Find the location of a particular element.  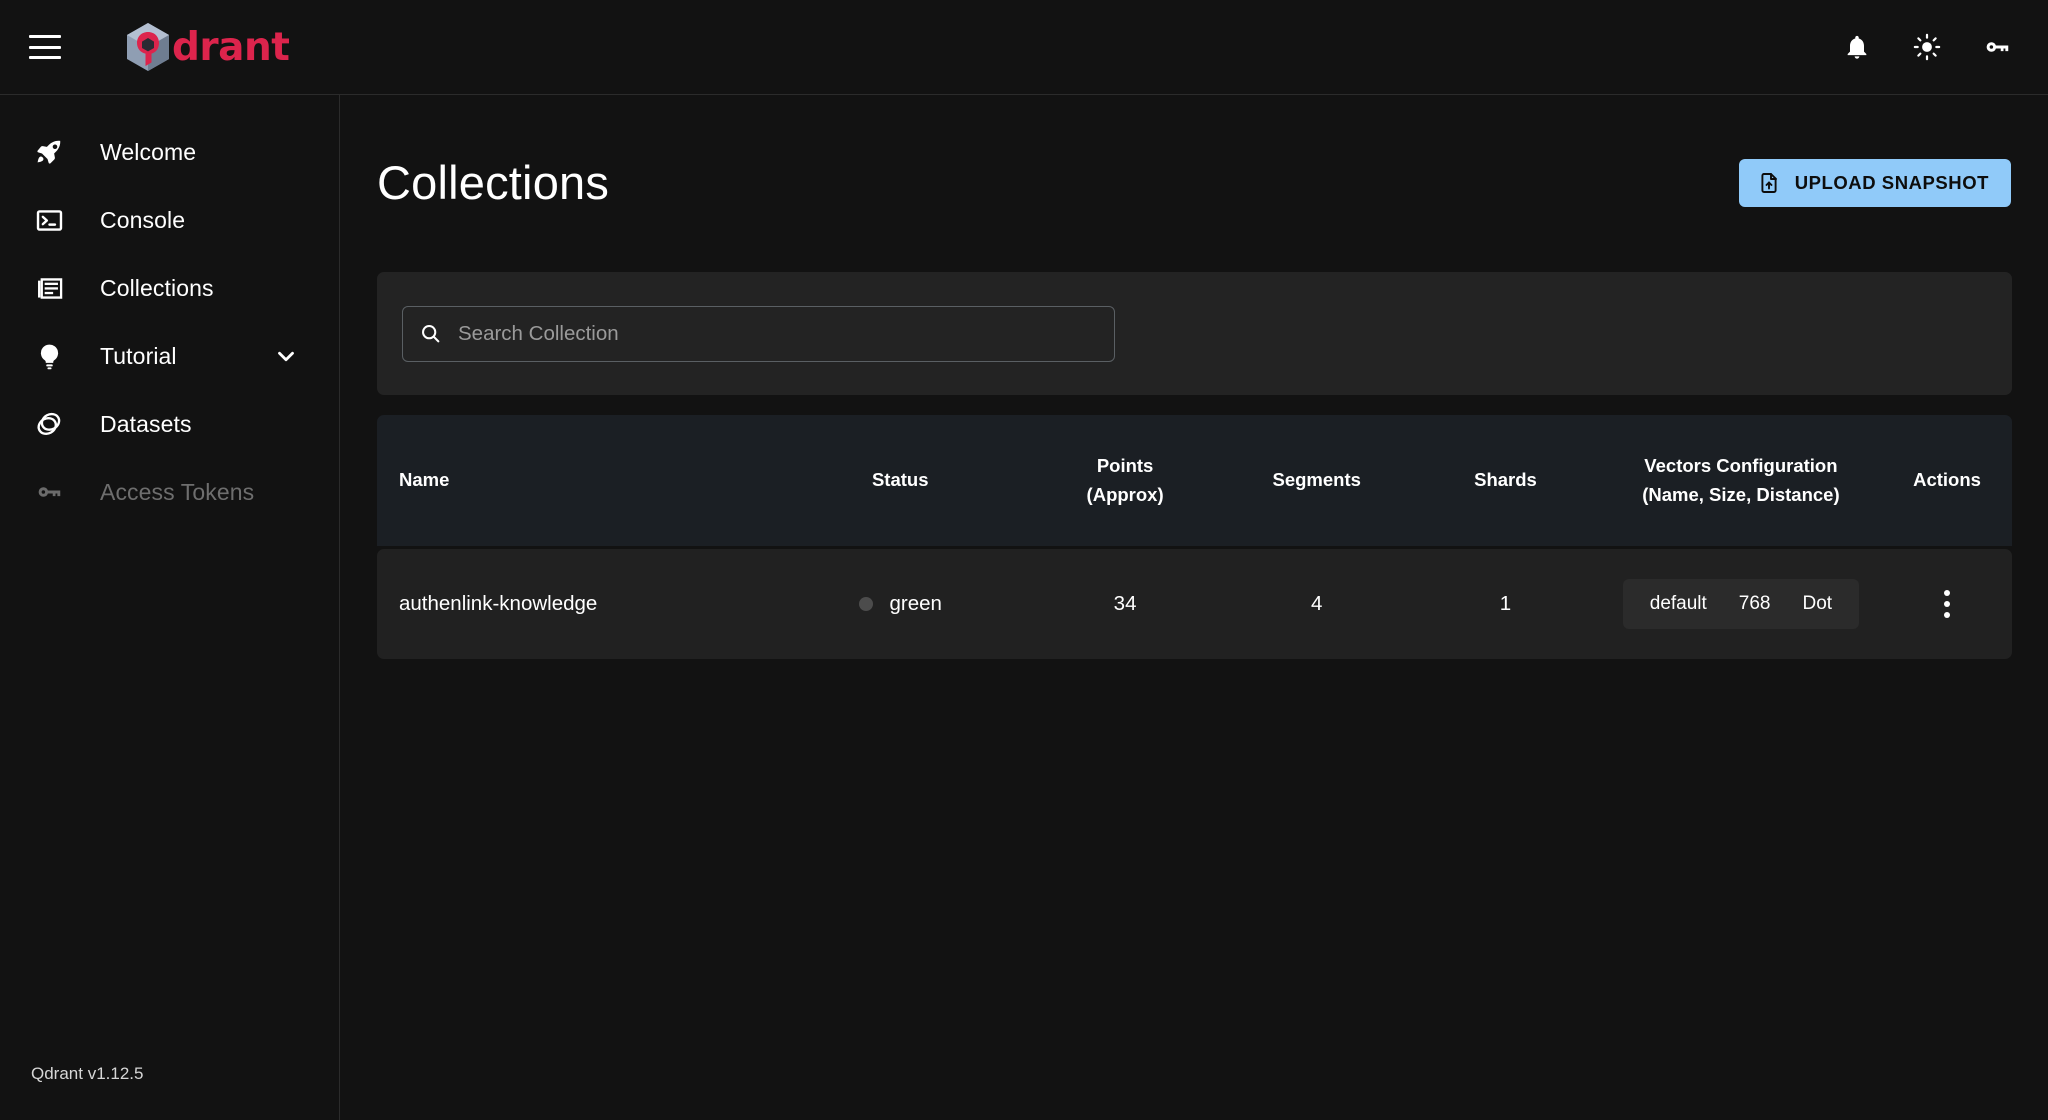

sidebar-item-access-tokens: Access Tokens is located at coordinates (169, 492).